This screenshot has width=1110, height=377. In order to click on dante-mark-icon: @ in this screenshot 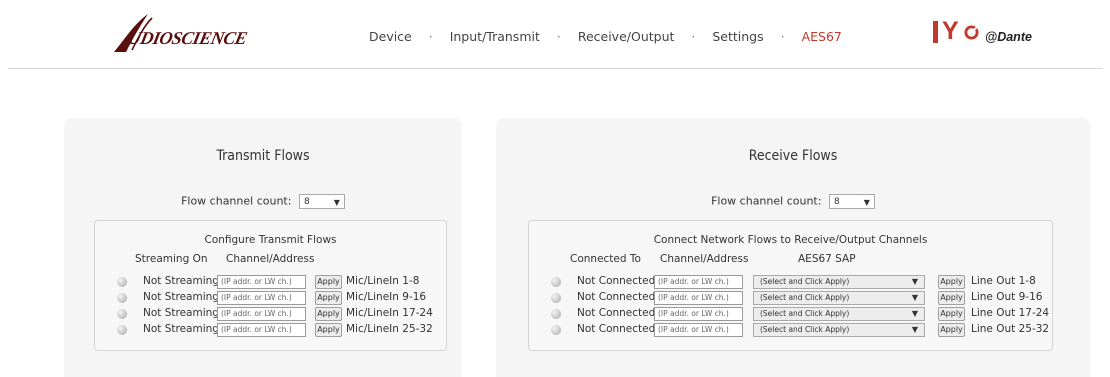, I will do `click(991, 37)`.